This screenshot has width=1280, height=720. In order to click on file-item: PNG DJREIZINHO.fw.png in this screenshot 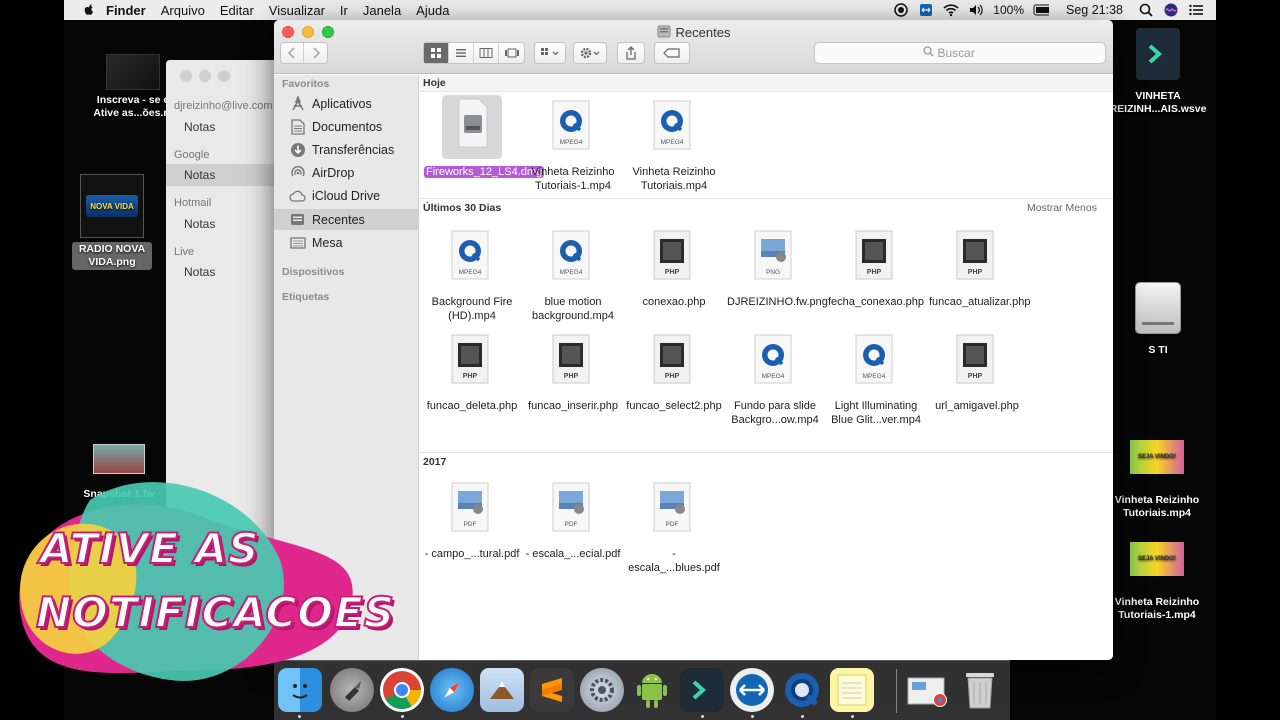, I will do `click(776, 267)`.